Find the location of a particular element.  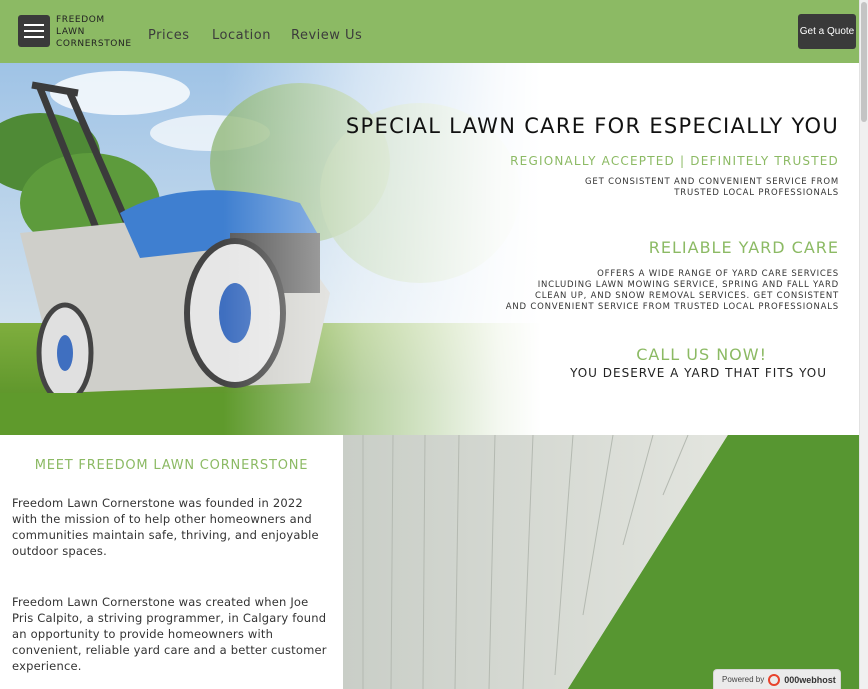

hero-title: SPECIAL LAWN CARE FOR ESPECIALLY YOU is located at coordinates (592, 126).